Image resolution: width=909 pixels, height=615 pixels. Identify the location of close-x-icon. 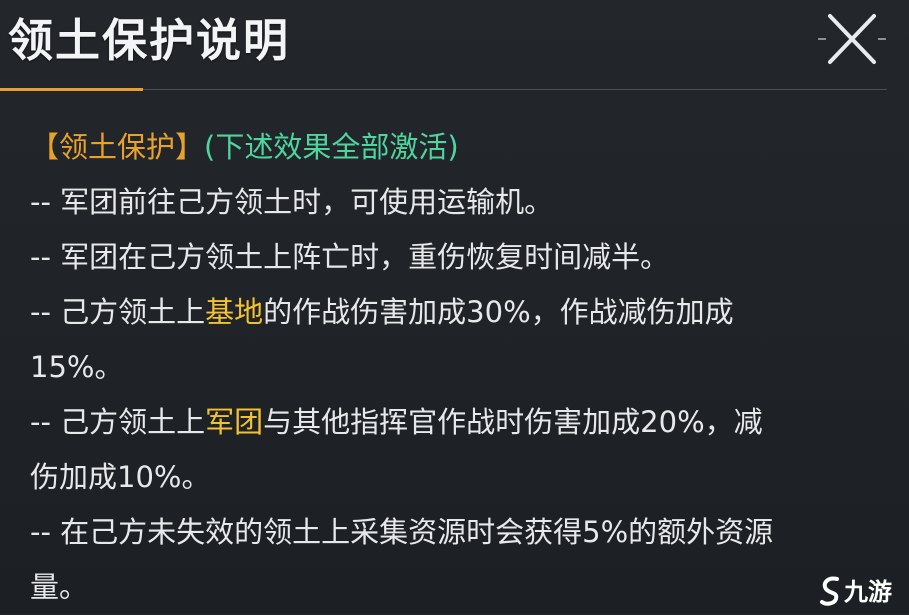
(852, 39).